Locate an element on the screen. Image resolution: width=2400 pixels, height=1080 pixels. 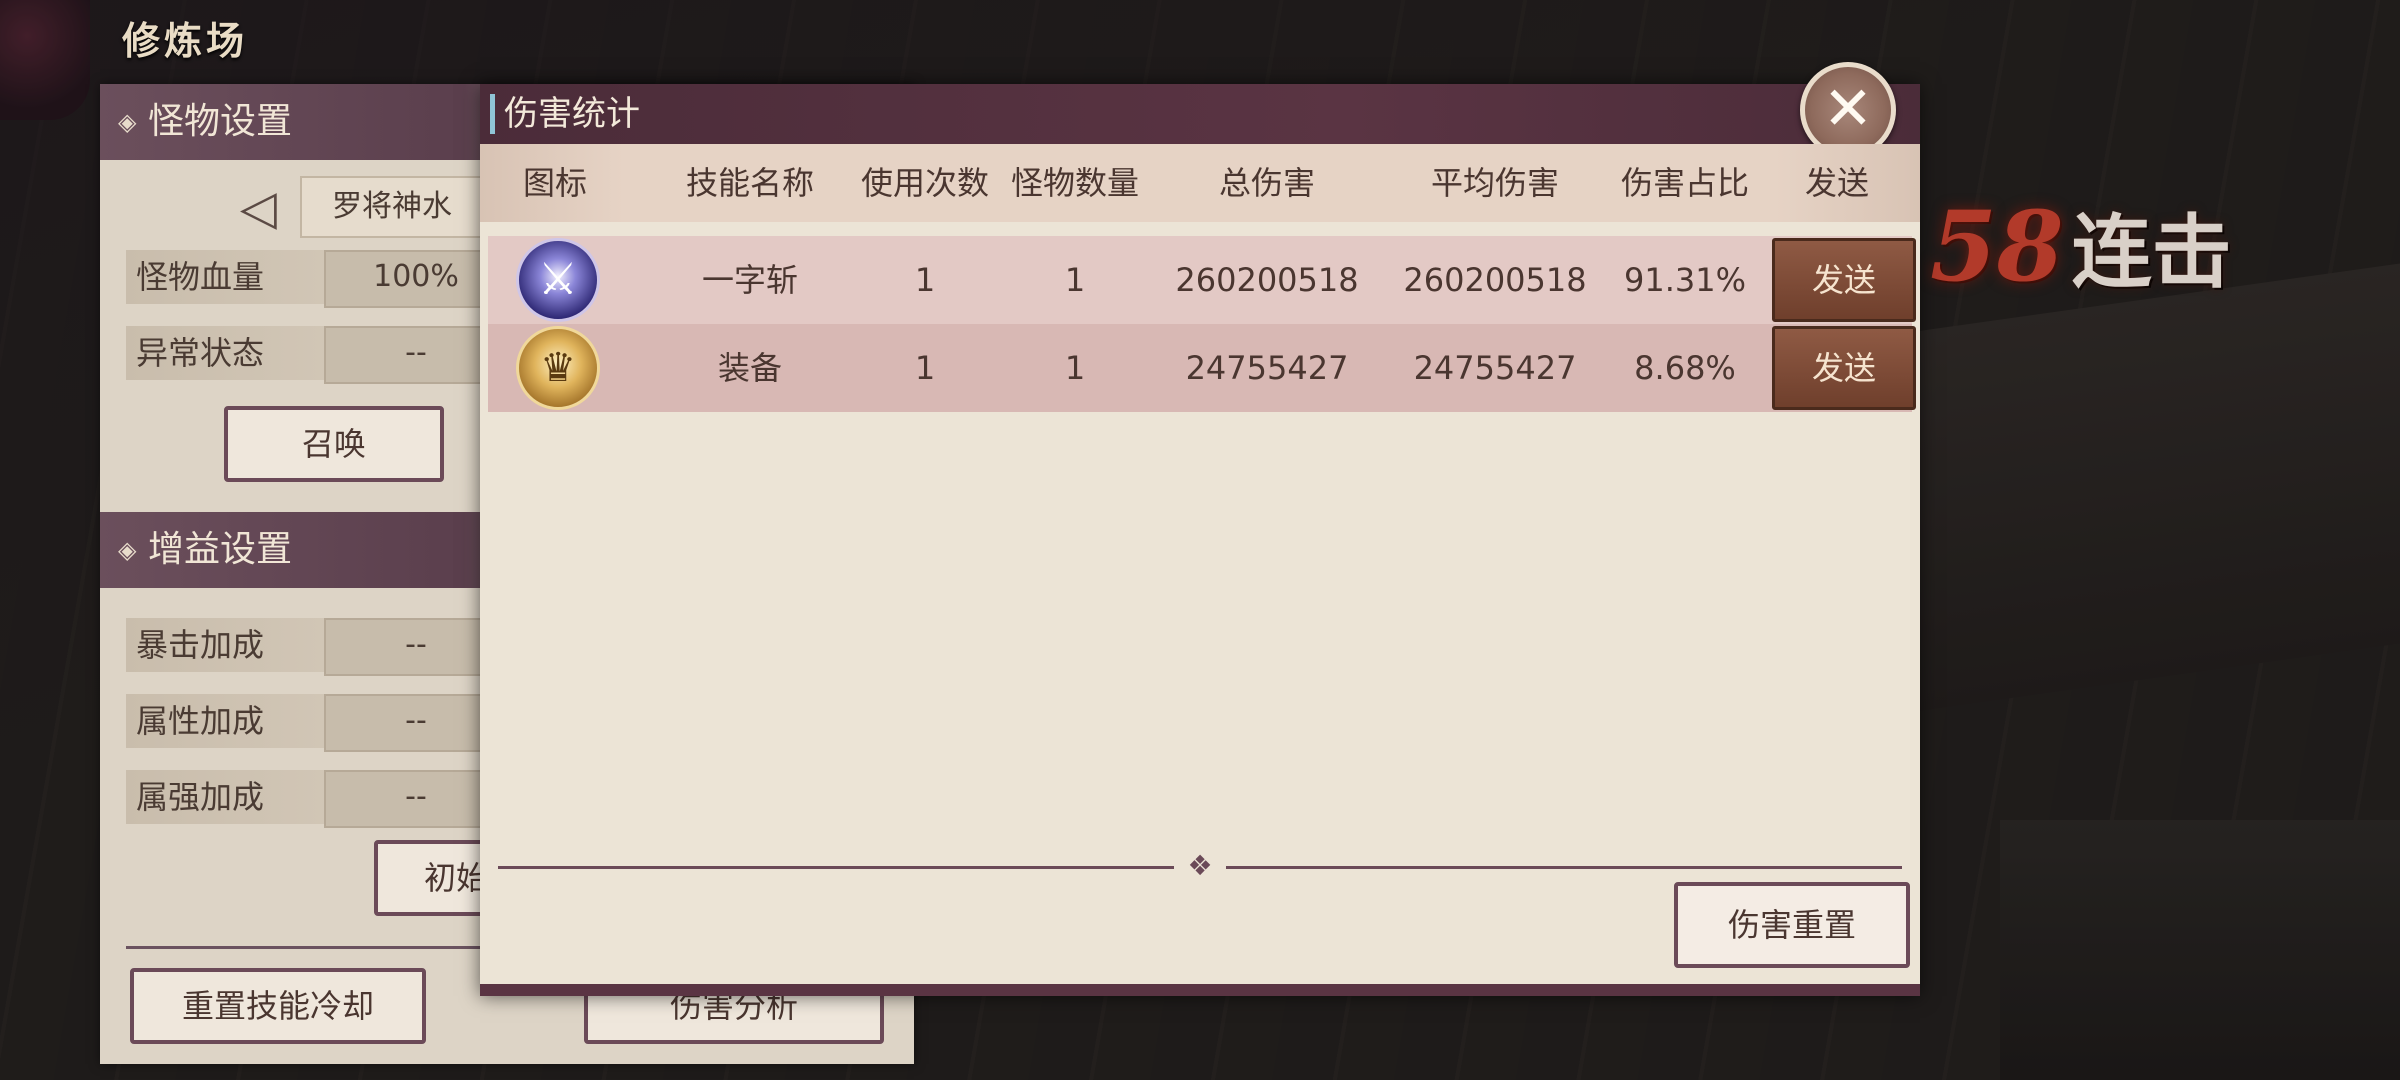
summon-button: 召唤 is located at coordinates (334, 444).